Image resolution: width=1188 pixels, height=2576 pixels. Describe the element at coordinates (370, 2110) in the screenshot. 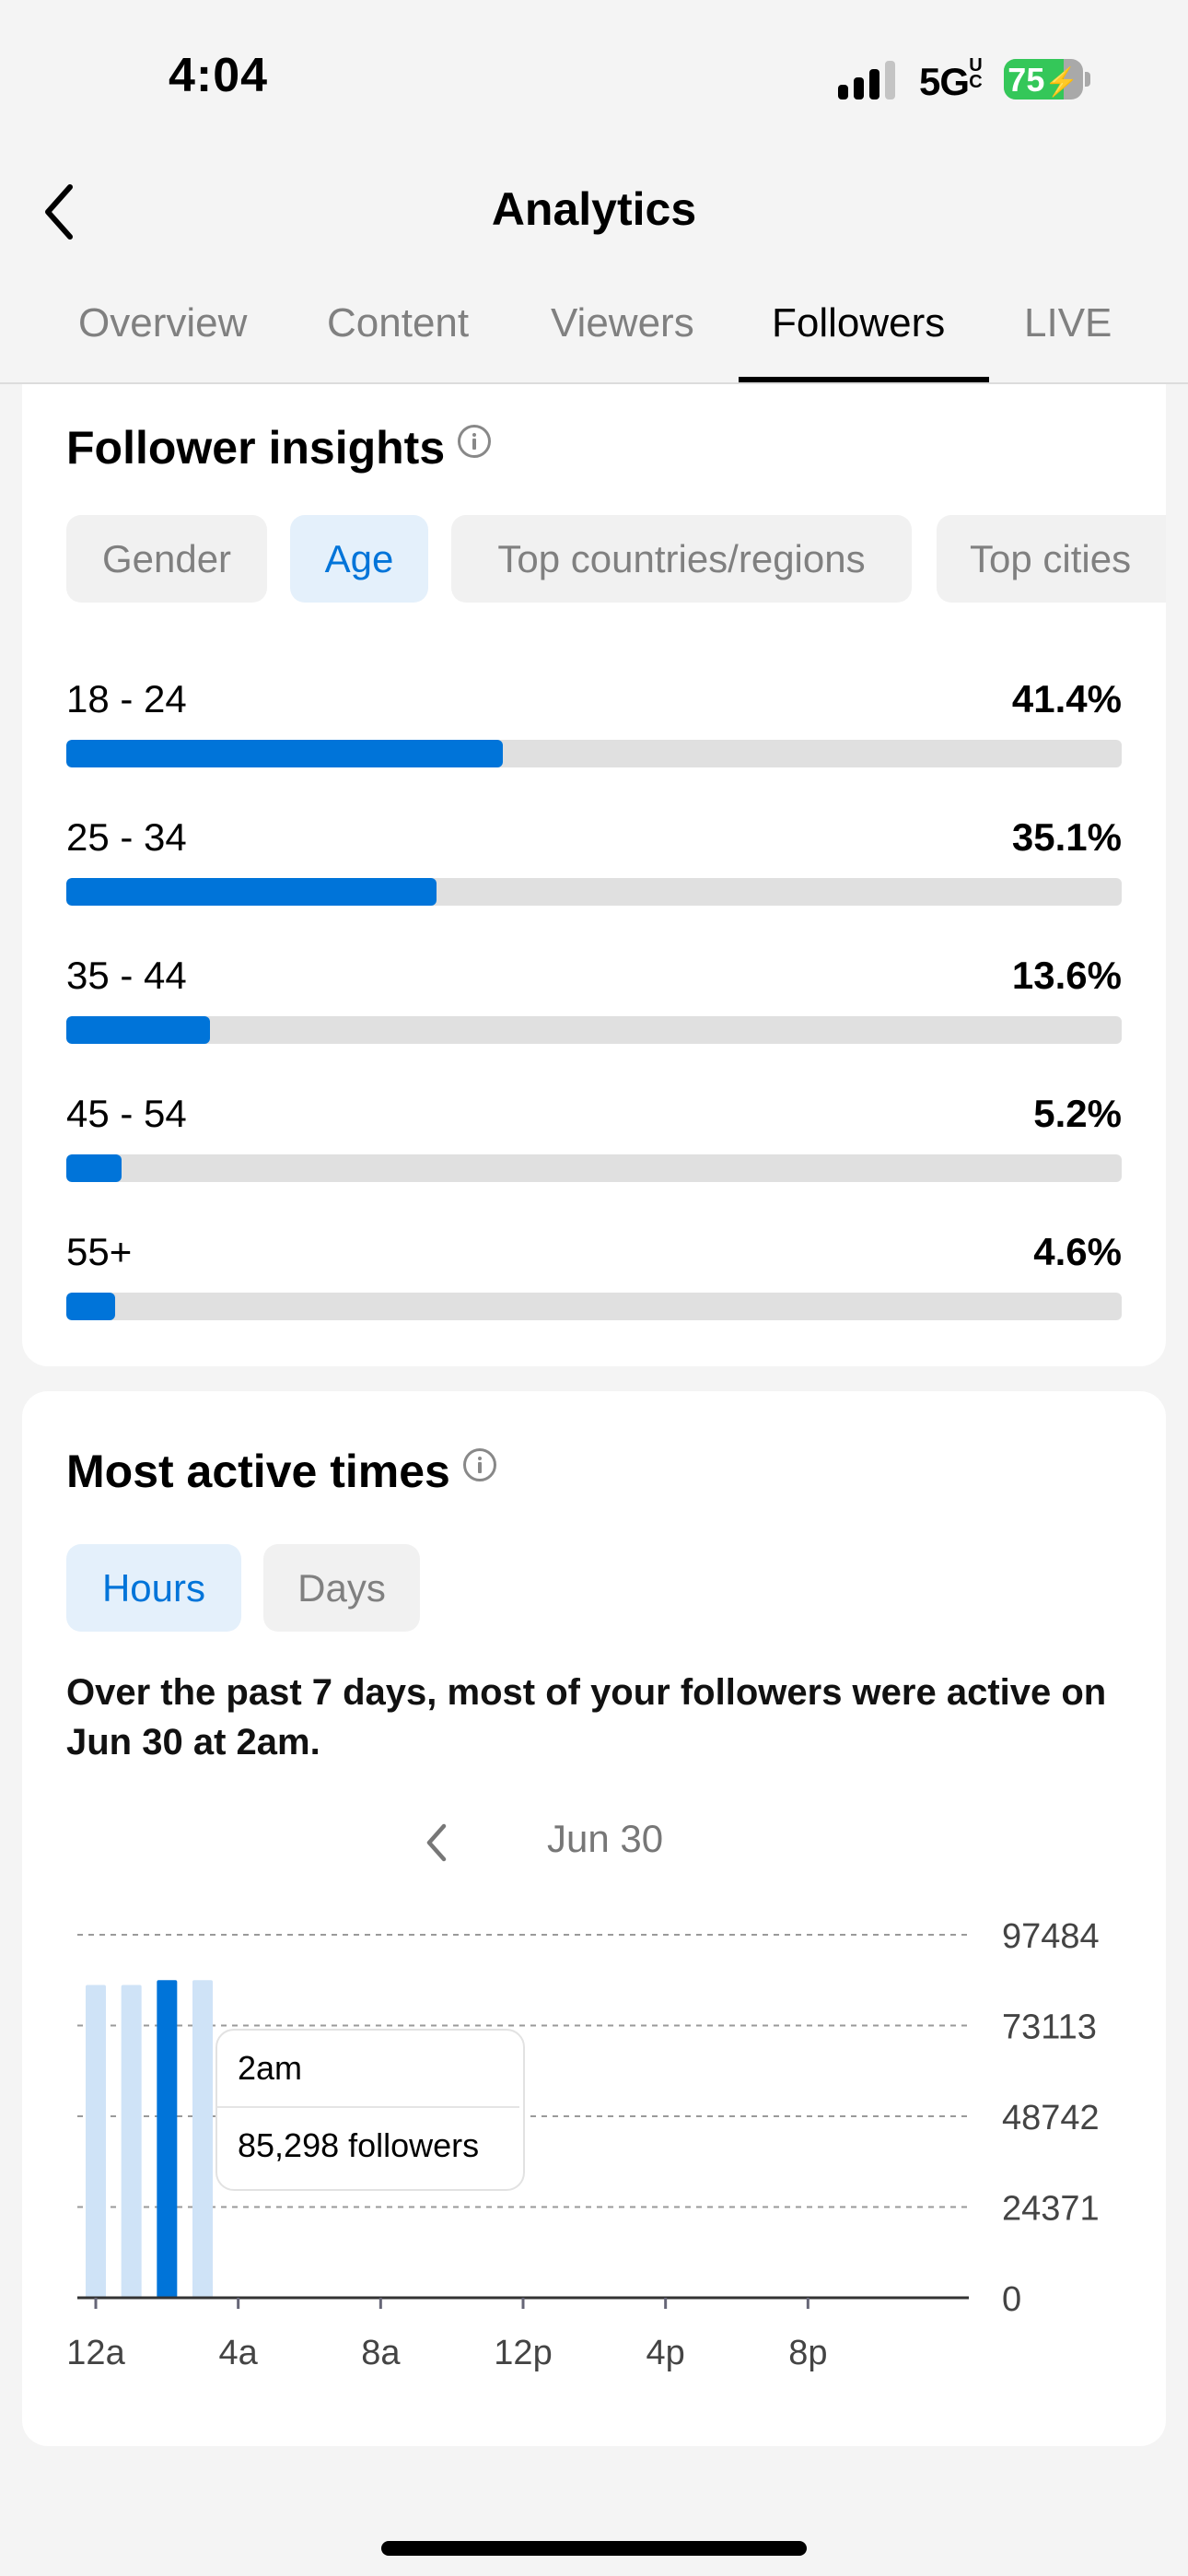

I see `chart-tooltip: 2am 85,298 followers` at that location.